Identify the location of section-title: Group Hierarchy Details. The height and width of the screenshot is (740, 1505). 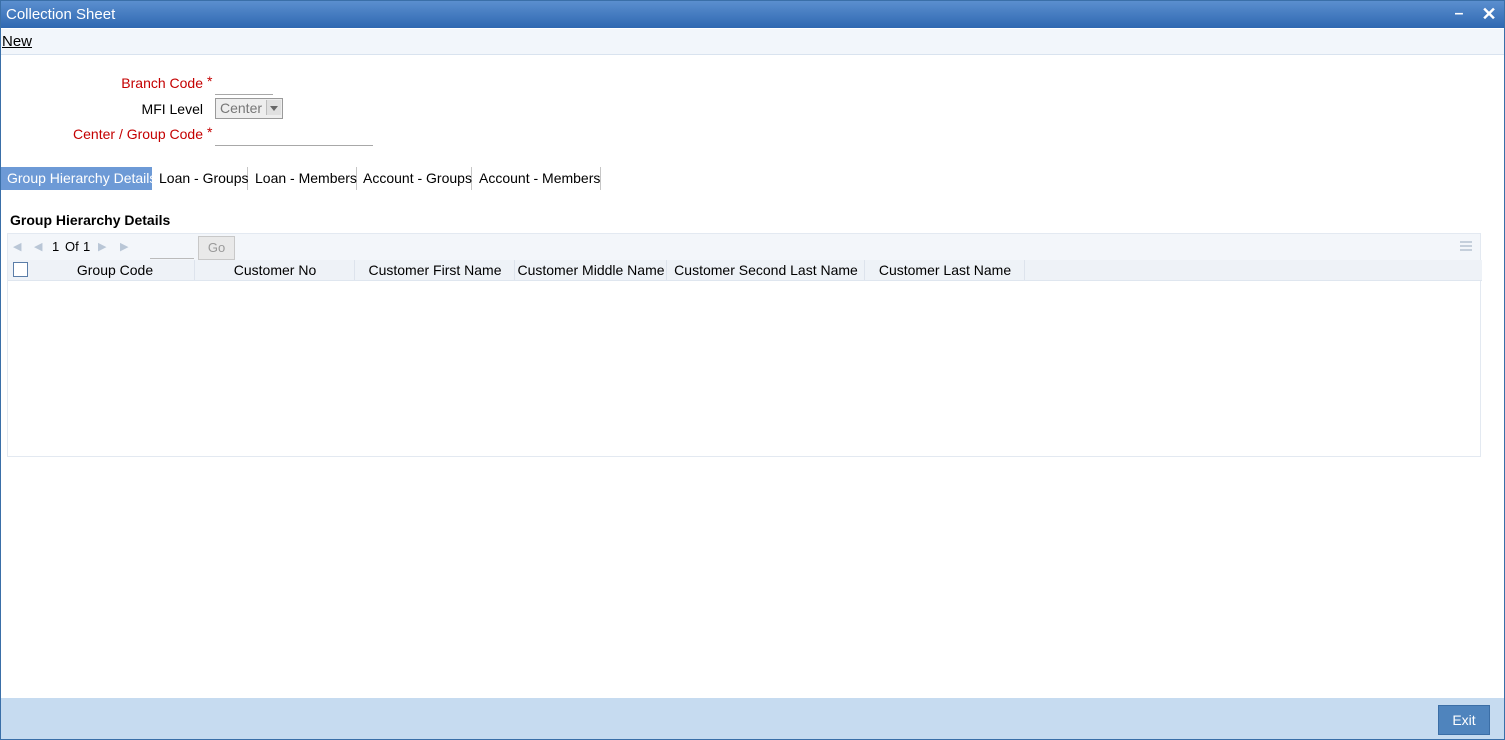
(90, 220).